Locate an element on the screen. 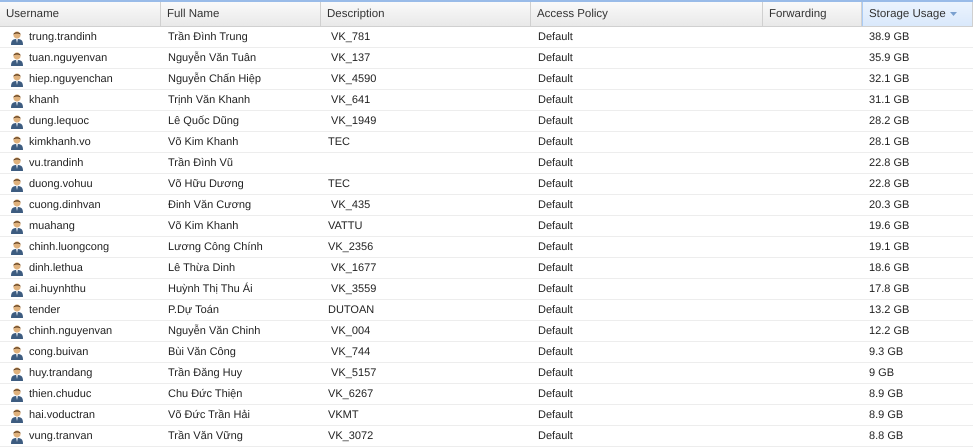  table-cell: 35.9 GB is located at coordinates (889, 58).